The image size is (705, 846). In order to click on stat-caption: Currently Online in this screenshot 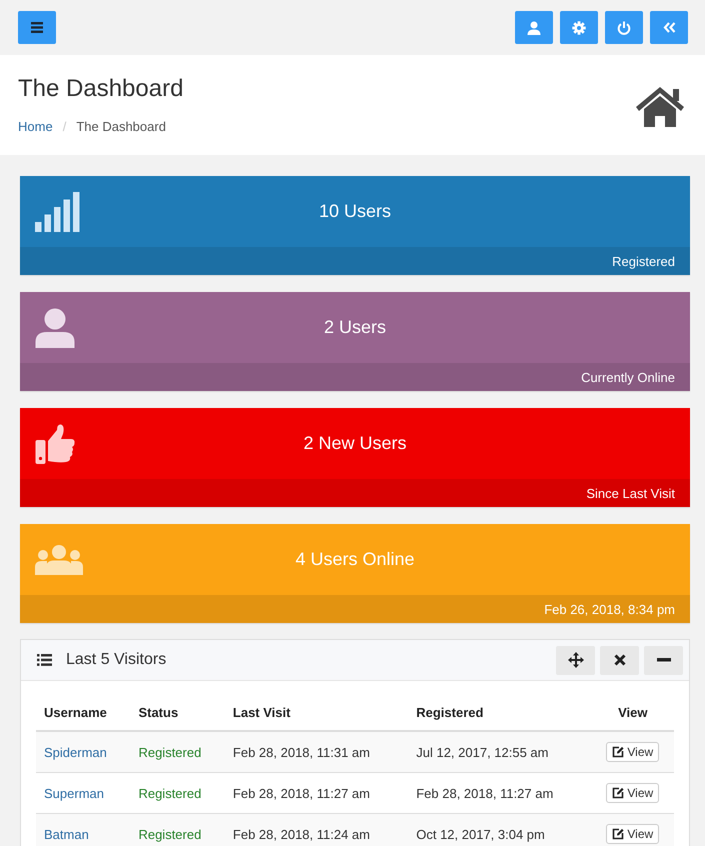, I will do `click(628, 377)`.